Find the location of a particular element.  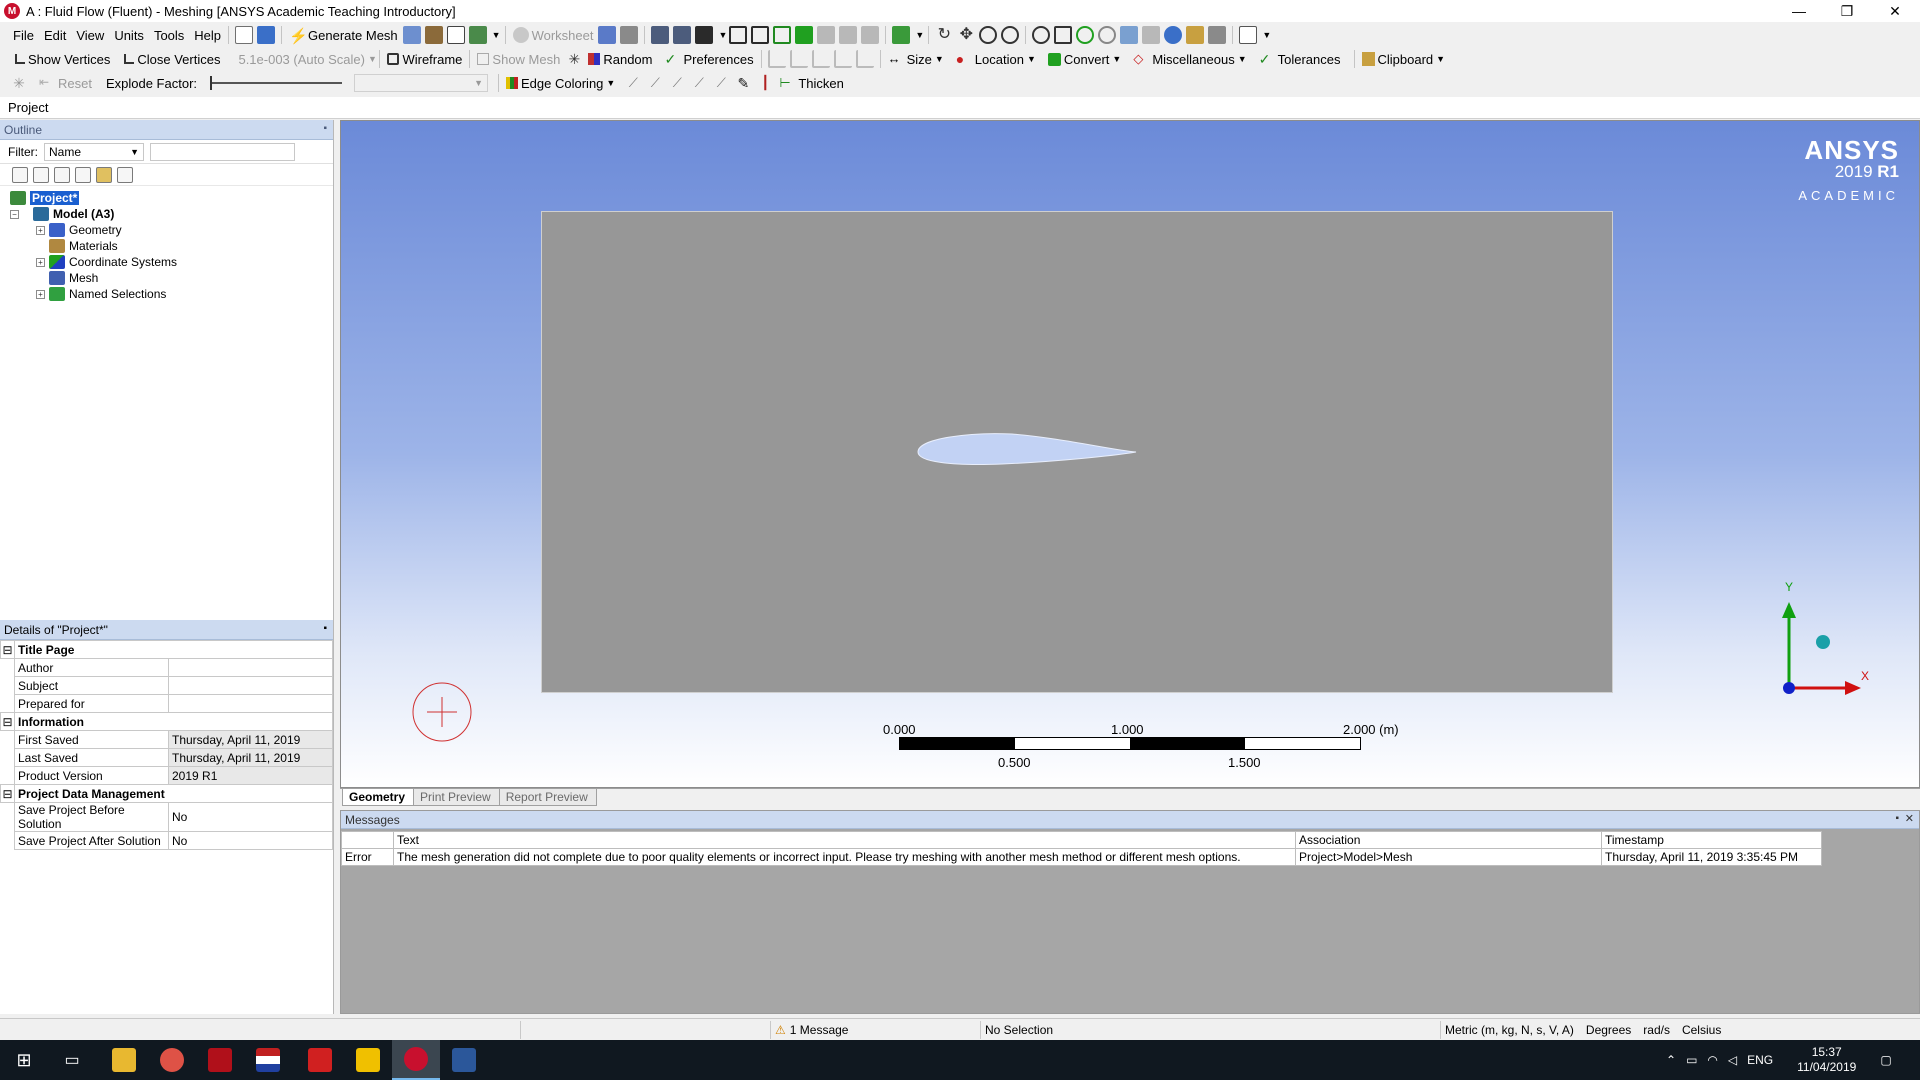

tree-filter-icon is located at coordinates (41, 174).